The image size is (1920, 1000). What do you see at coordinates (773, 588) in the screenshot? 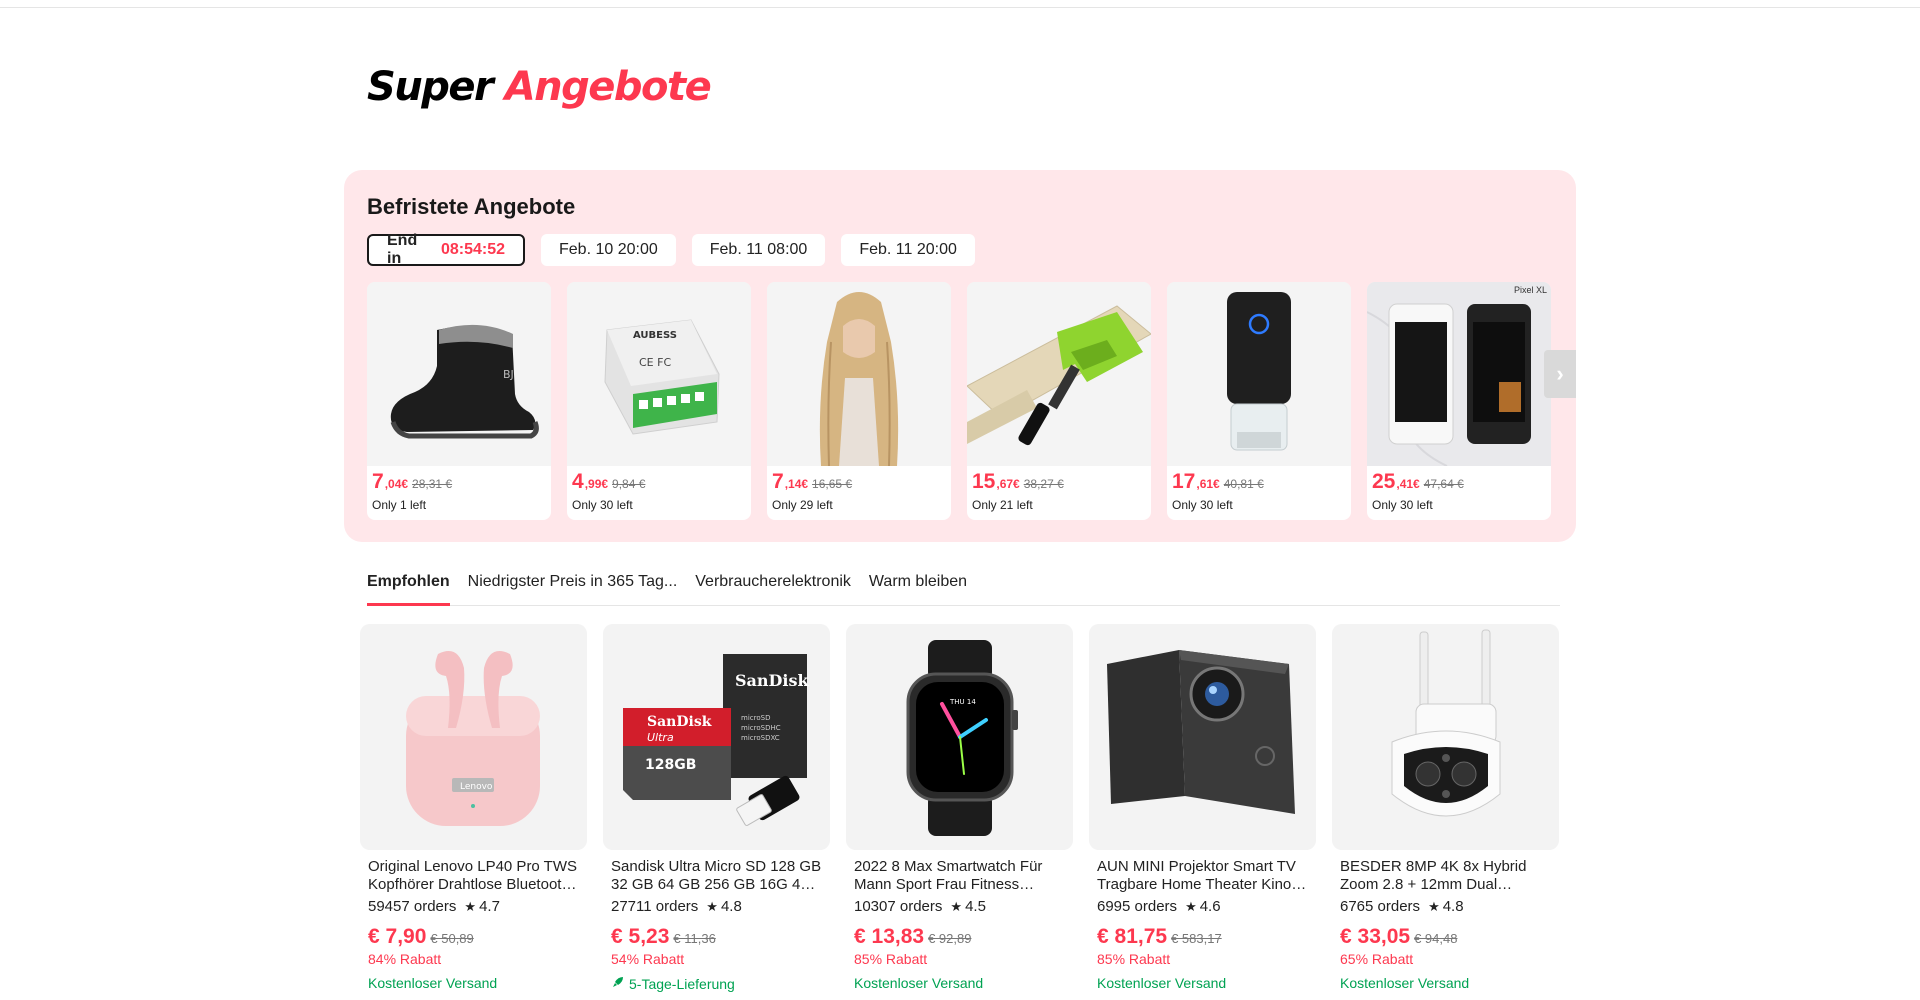
I see `tab-consumer-electronics: Verbraucherelektronik` at bounding box center [773, 588].